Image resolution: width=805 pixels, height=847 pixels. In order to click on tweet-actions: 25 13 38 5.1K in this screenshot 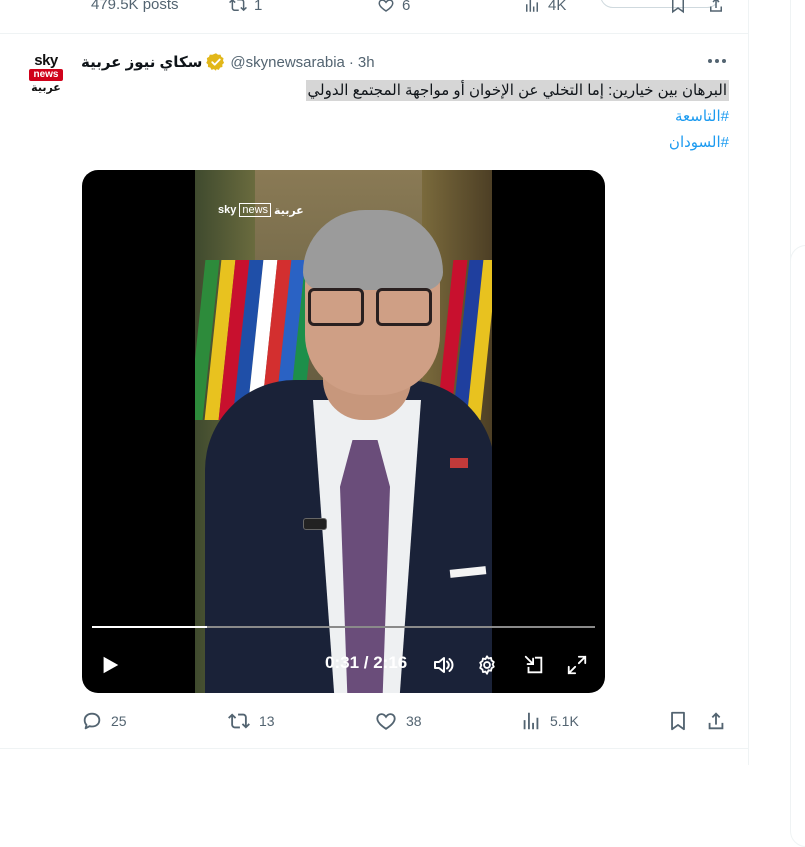, I will do `click(374, 721)`.